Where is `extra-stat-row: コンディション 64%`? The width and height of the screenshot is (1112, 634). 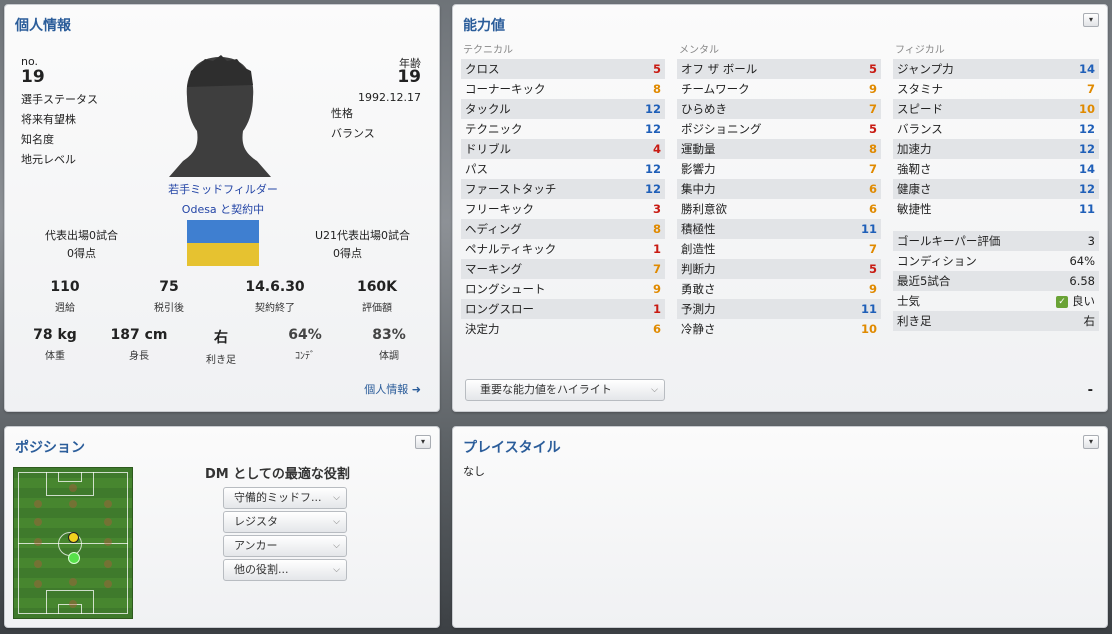 extra-stat-row: コンディション 64% is located at coordinates (996, 261).